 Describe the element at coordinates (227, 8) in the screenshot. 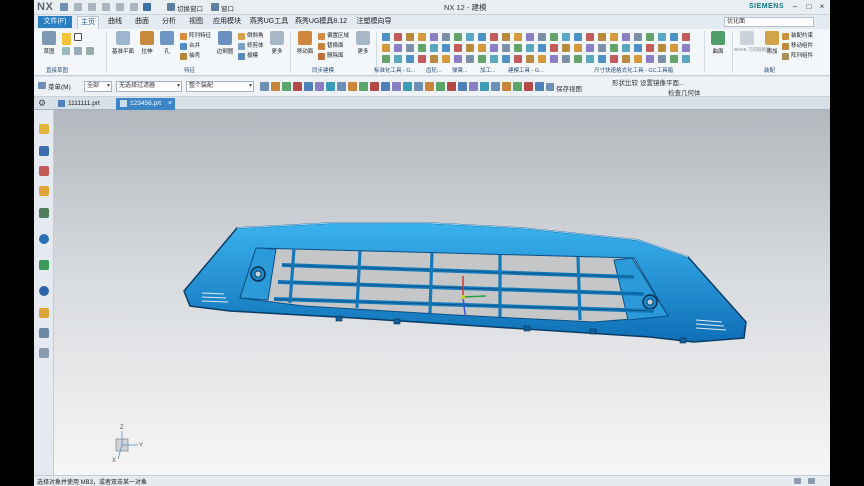

I see `window-menu-label: 窗口` at that location.